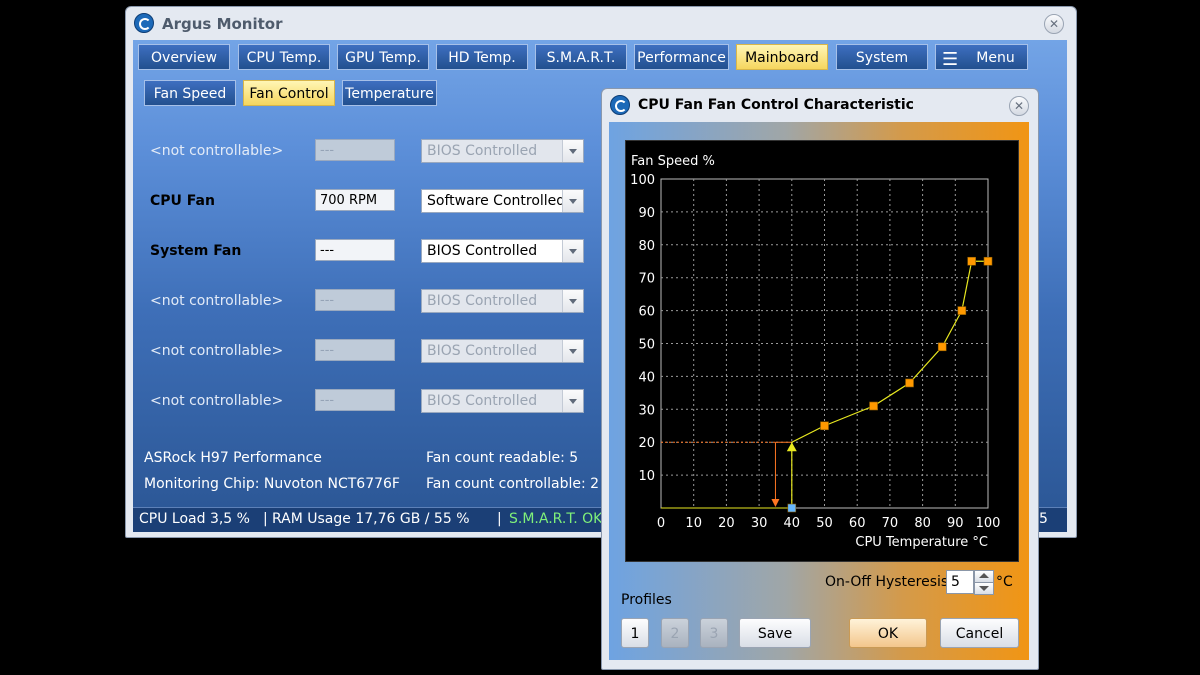 The height and width of the screenshot is (675, 1200). I want to click on tab-hd-temp: HD Temp., so click(482, 57).